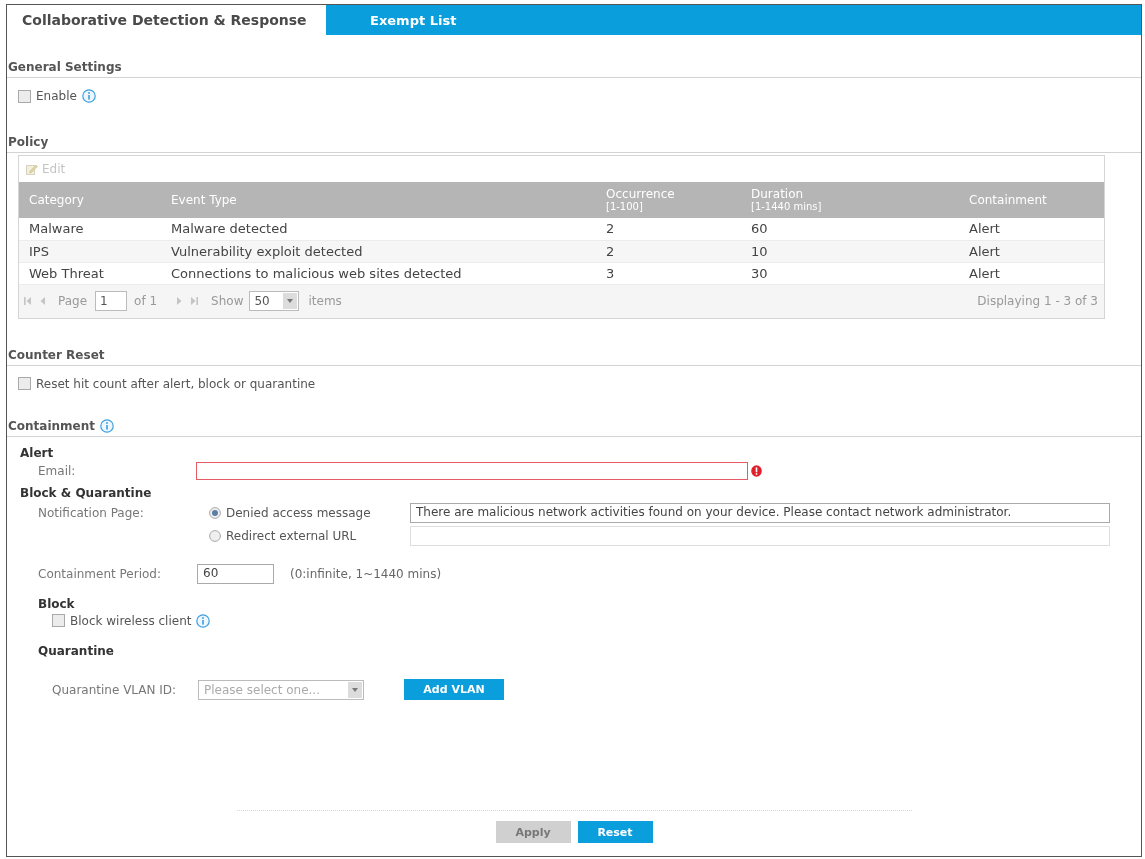 This screenshot has width=1145, height=859. I want to click on column-header: Occurrence [1-100], so click(668, 200).